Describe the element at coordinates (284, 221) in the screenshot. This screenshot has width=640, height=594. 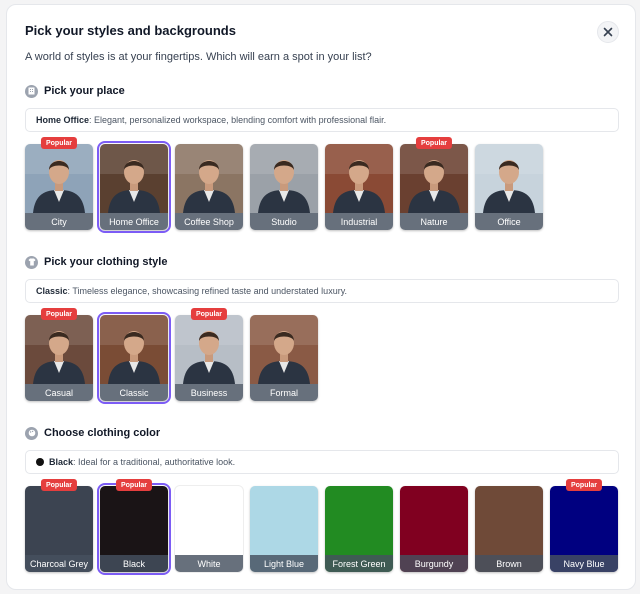
I see `option-label: Studio` at that location.